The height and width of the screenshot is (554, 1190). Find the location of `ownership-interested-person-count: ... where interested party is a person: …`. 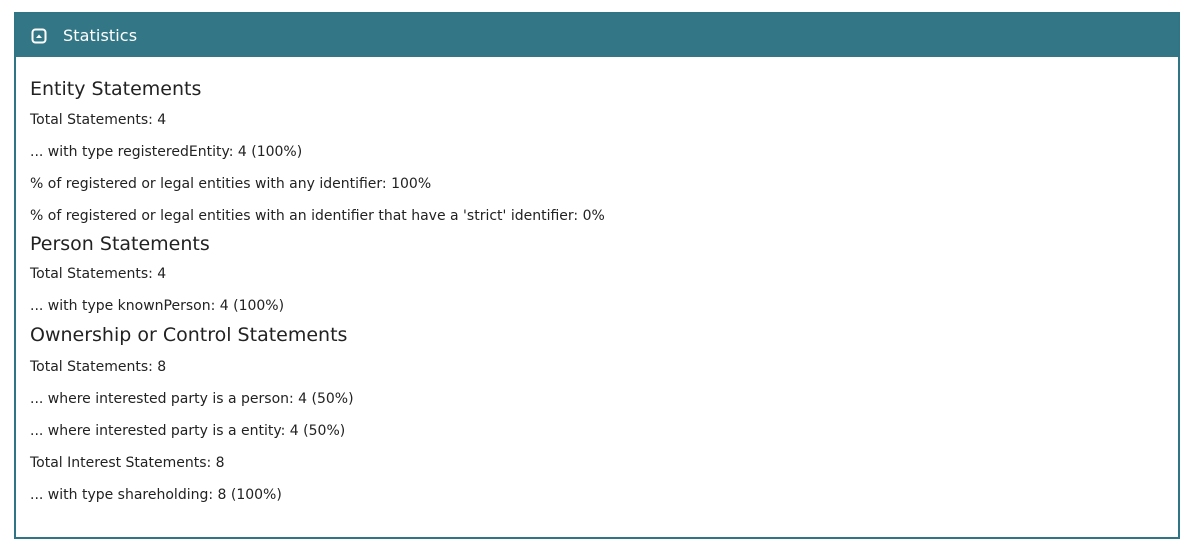

ownership-interested-person-count: ... where interested party is a person: … is located at coordinates (192, 399).